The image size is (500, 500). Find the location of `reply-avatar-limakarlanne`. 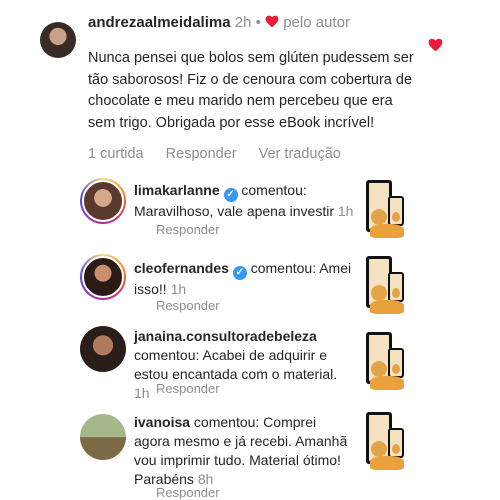

reply-avatar-limakarlanne is located at coordinates (103, 201).